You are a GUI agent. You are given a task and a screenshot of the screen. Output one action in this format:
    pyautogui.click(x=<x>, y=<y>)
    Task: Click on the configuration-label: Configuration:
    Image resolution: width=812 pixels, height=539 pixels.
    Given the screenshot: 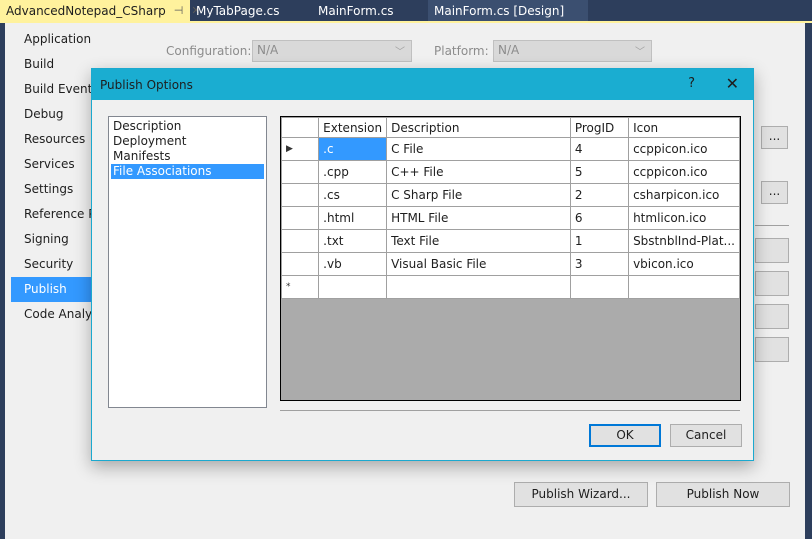 What is the action you would take?
    pyautogui.click(x=209, y=51)
    